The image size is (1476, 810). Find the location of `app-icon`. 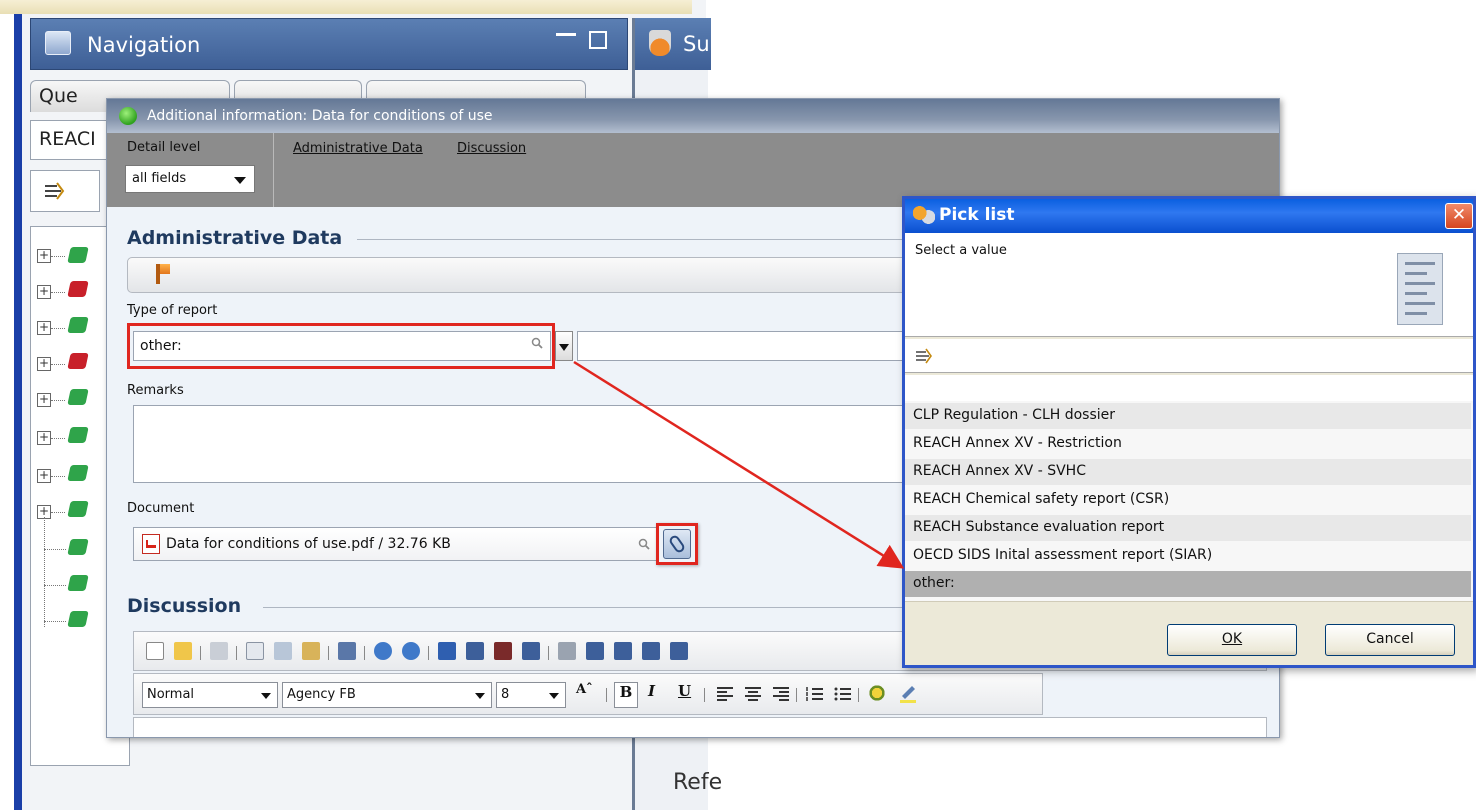

app-icon is located at coordinates (924, 215).